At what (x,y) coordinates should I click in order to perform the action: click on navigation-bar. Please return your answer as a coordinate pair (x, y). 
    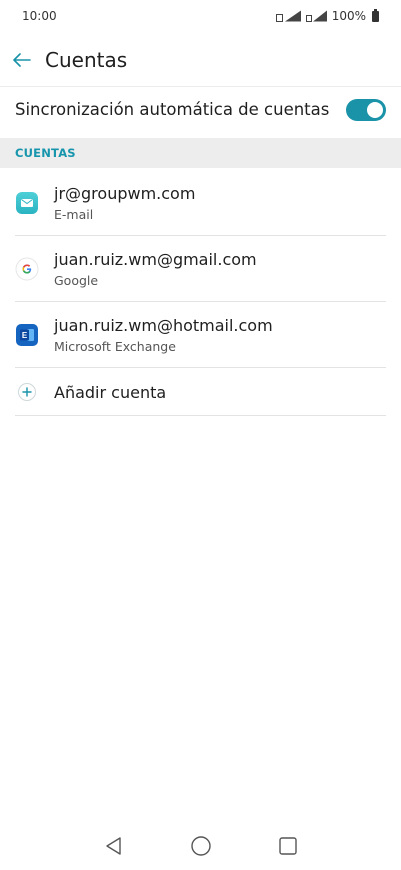
    Looking at the image, I should click on (200, 846).